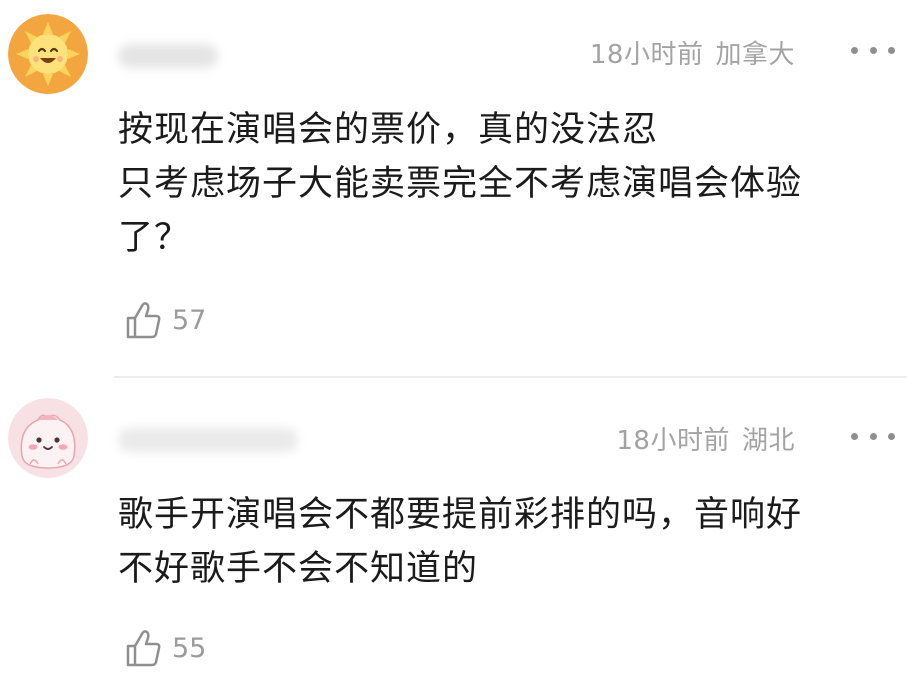  I want to click on comment-line: 了？, so click(154, 238).